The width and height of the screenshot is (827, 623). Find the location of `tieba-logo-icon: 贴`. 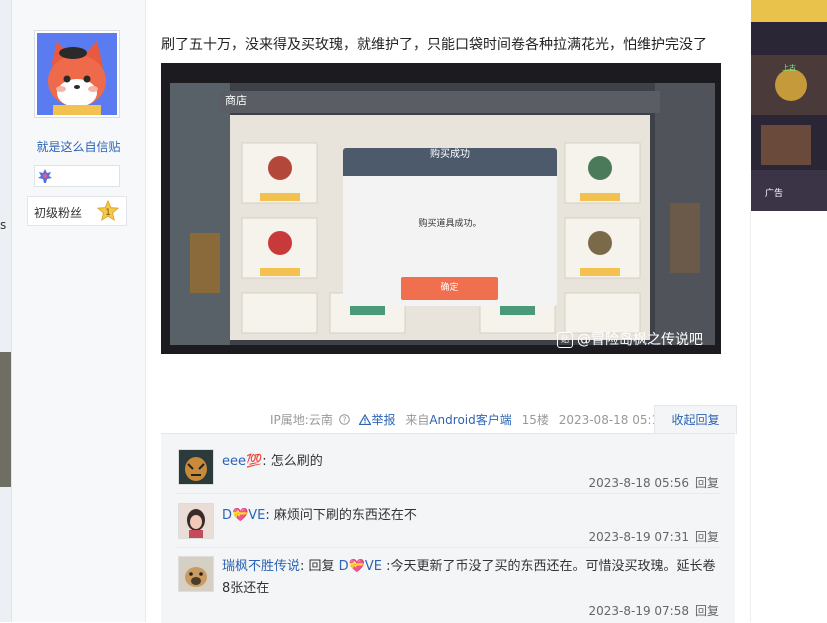

tieba-logo-icon: 贴 is located at coordinates (565, 340).